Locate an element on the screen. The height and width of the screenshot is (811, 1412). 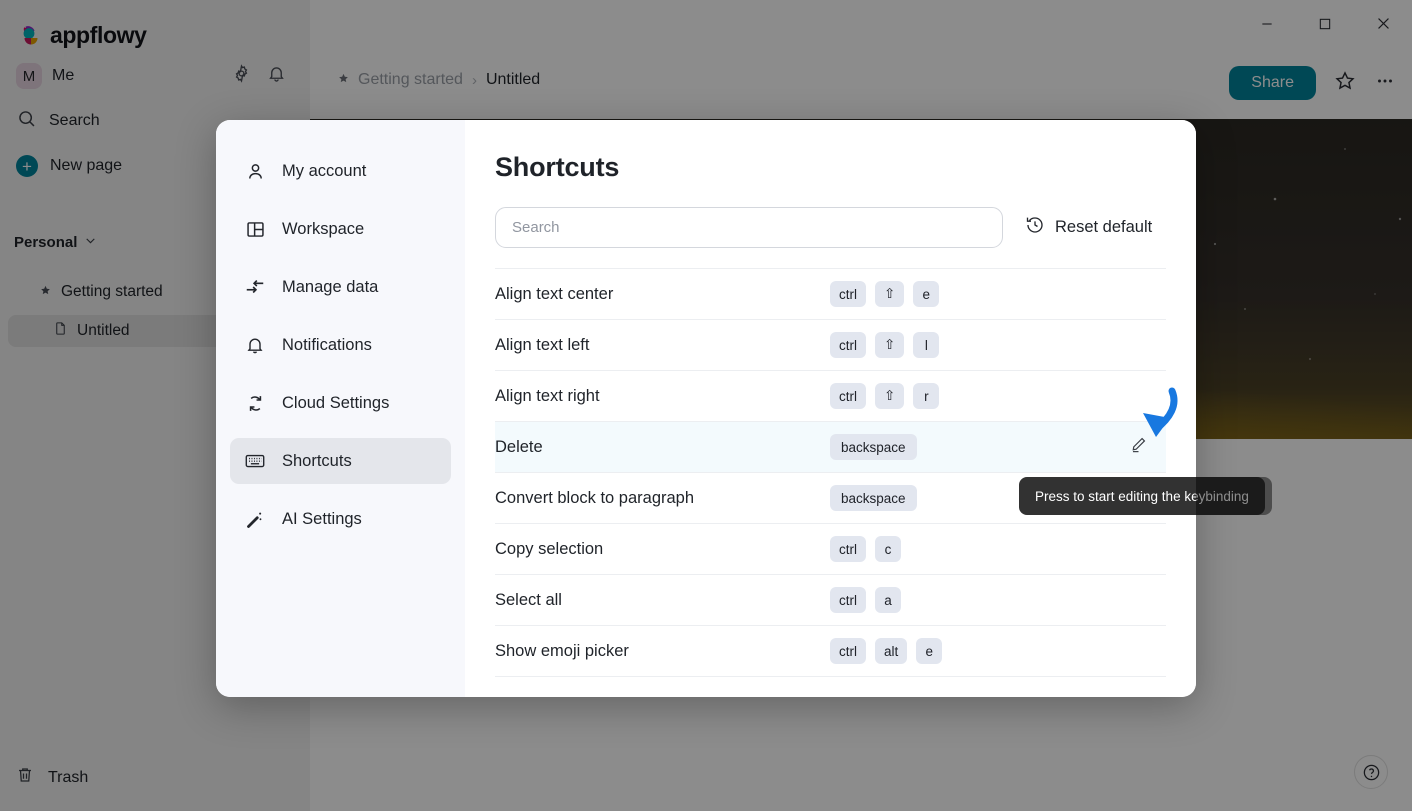
settings-nav-item-my-account: My account is located at coordinates (340, 171).